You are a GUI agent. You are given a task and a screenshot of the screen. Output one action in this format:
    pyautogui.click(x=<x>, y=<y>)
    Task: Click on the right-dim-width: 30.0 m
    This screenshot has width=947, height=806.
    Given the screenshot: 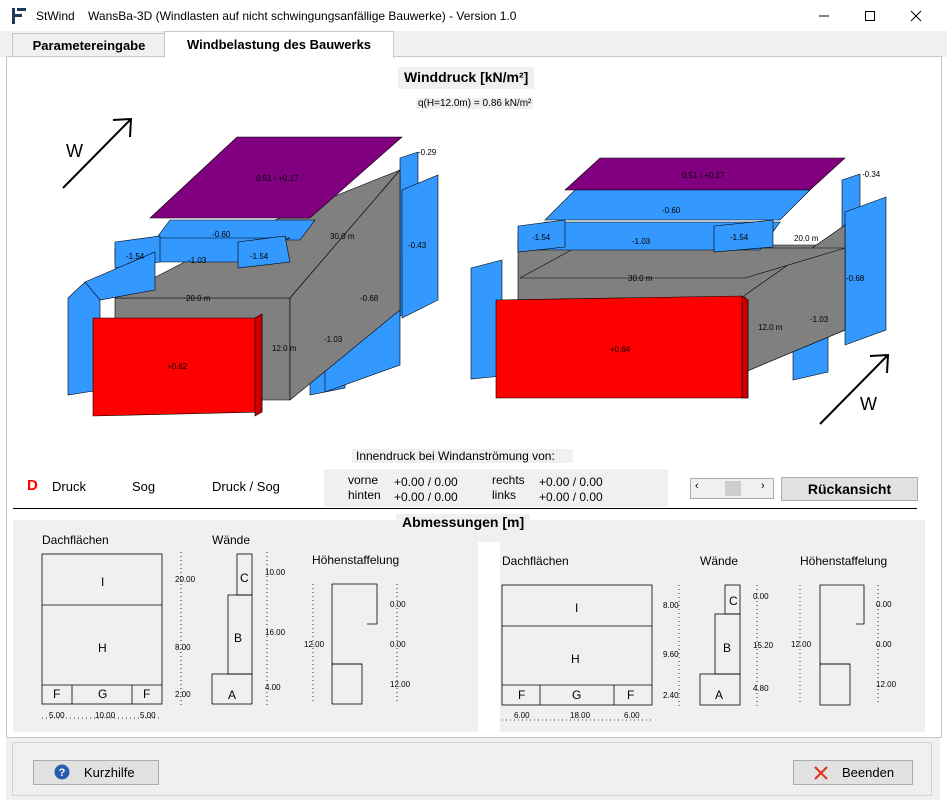 What is the action you would take?
    pyautogui.click(x=640, y=278)
    